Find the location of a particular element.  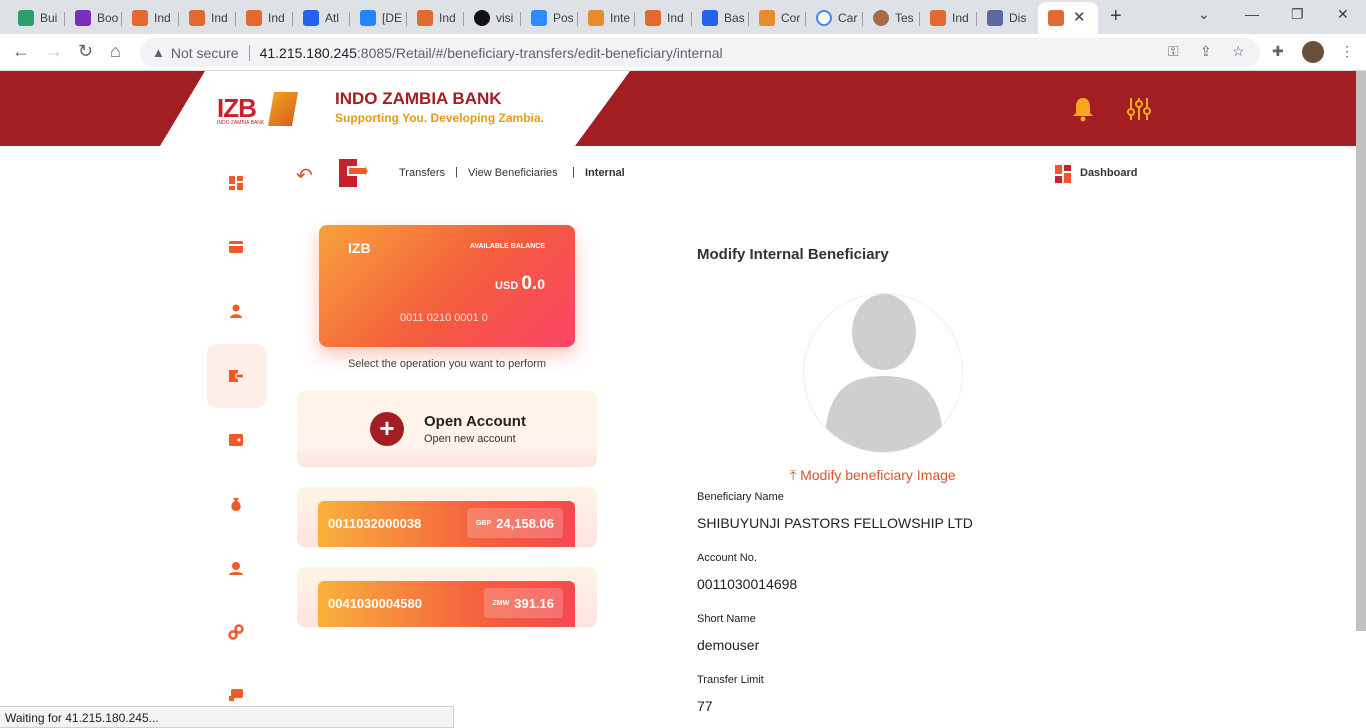

transfer-icon is located at coordinates (236, 376).